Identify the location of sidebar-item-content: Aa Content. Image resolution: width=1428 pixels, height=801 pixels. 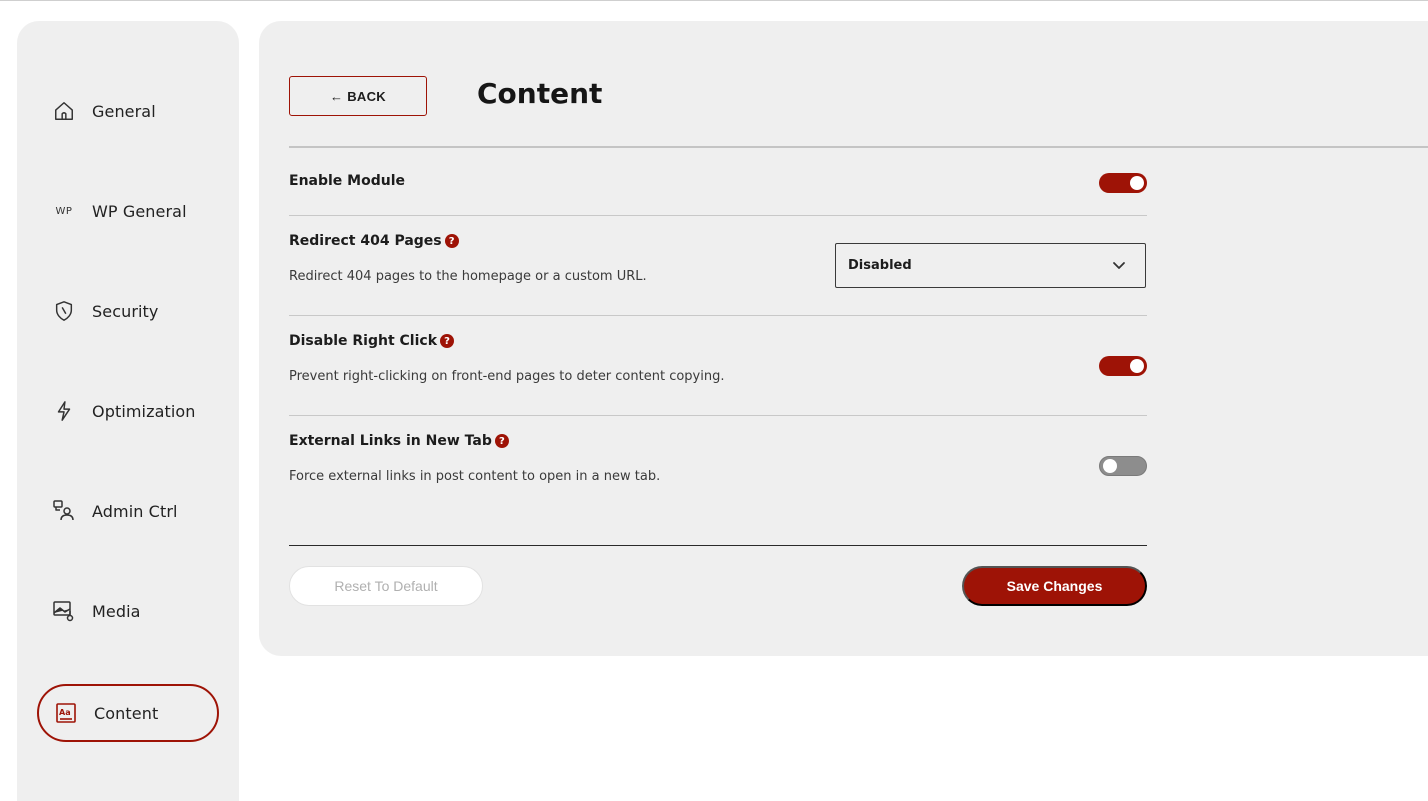
(128, 713).